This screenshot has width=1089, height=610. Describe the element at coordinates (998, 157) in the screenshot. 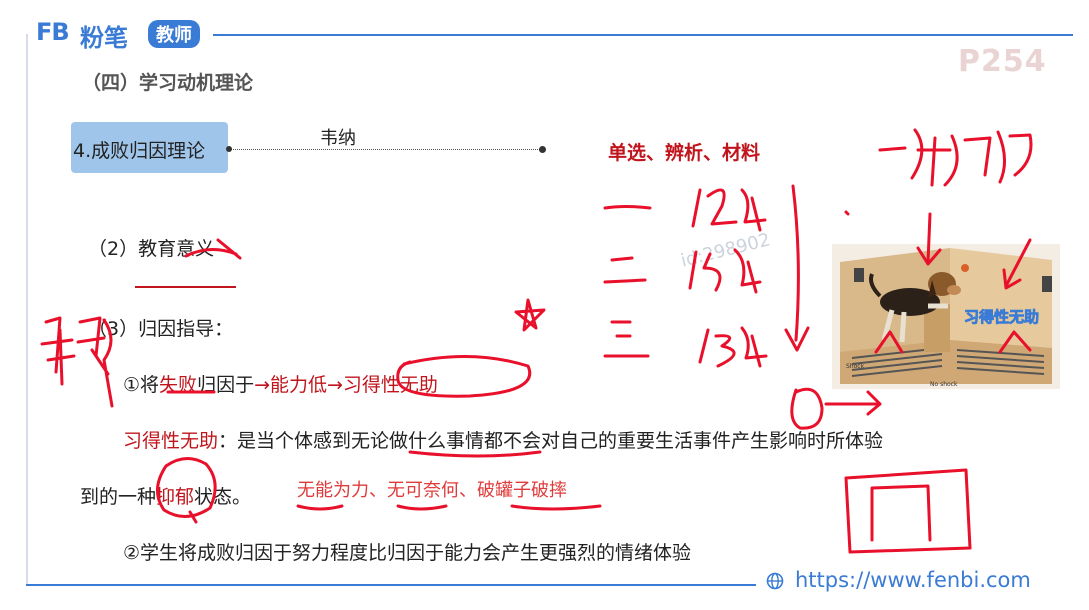

I see `ink-scribble-phrase-b` at that location.